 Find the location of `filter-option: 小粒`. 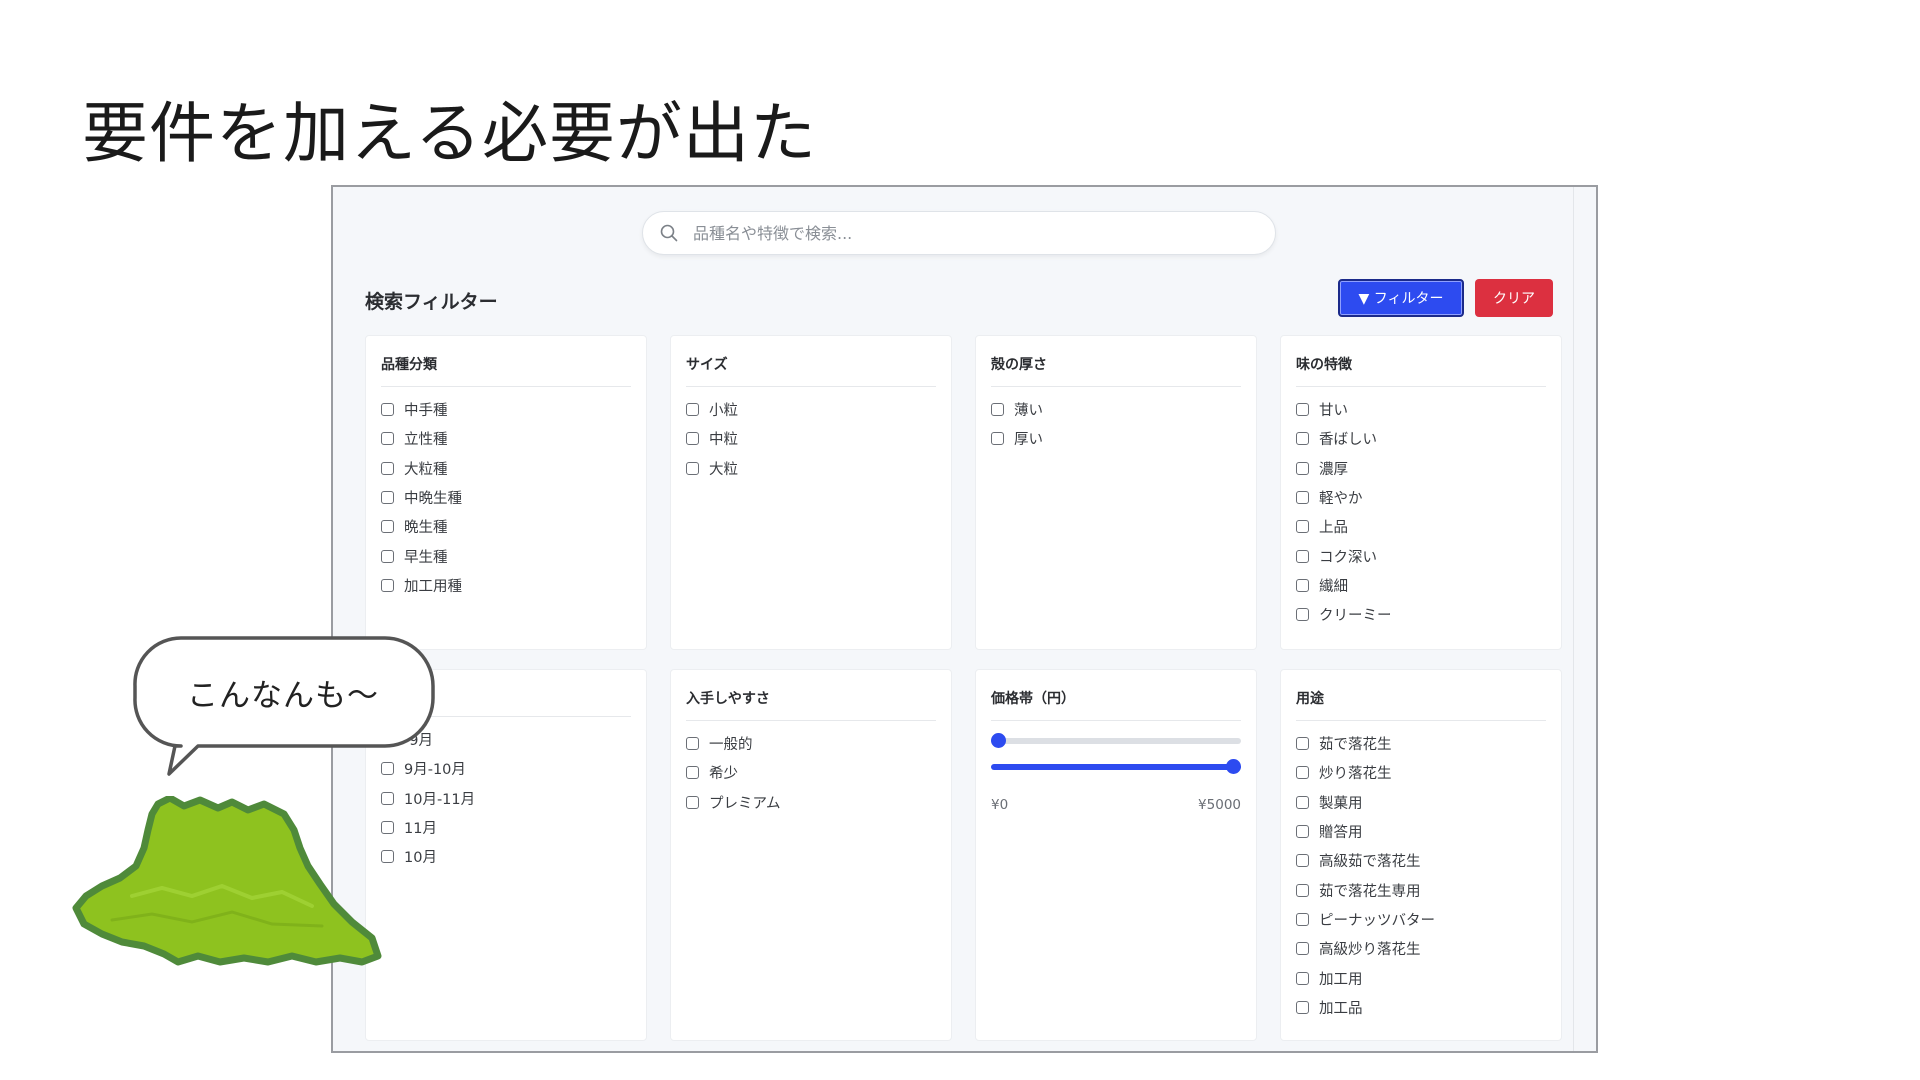

filter-option: 小粒 is located at coordinates (811, 409).